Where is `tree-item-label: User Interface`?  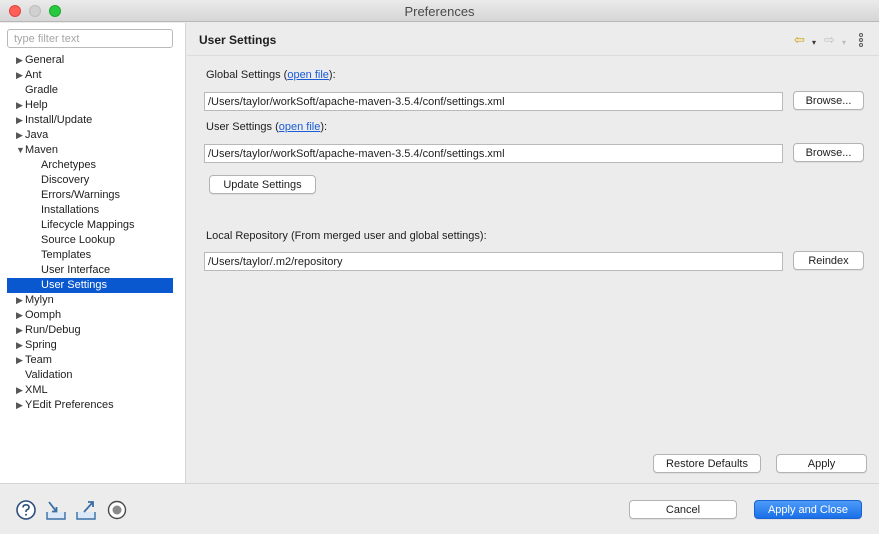
tree-item-label: User Interface is located at coordinates (76, 270).